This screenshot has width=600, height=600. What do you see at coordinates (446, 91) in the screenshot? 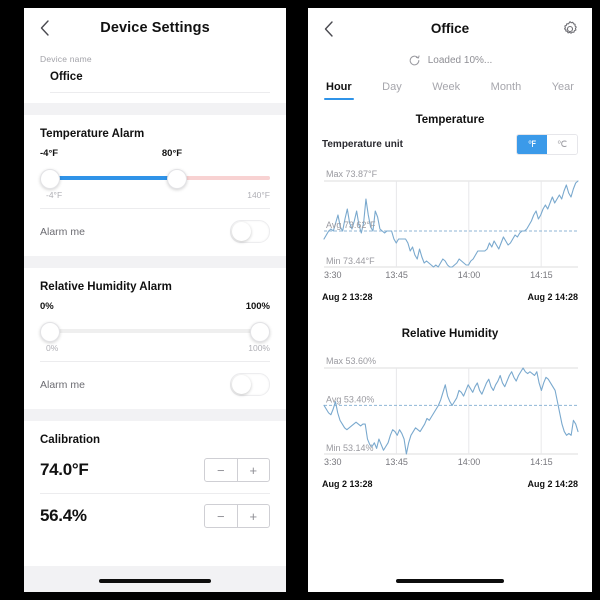
I see `tab-week: Week` at bounding box center [446, 91].